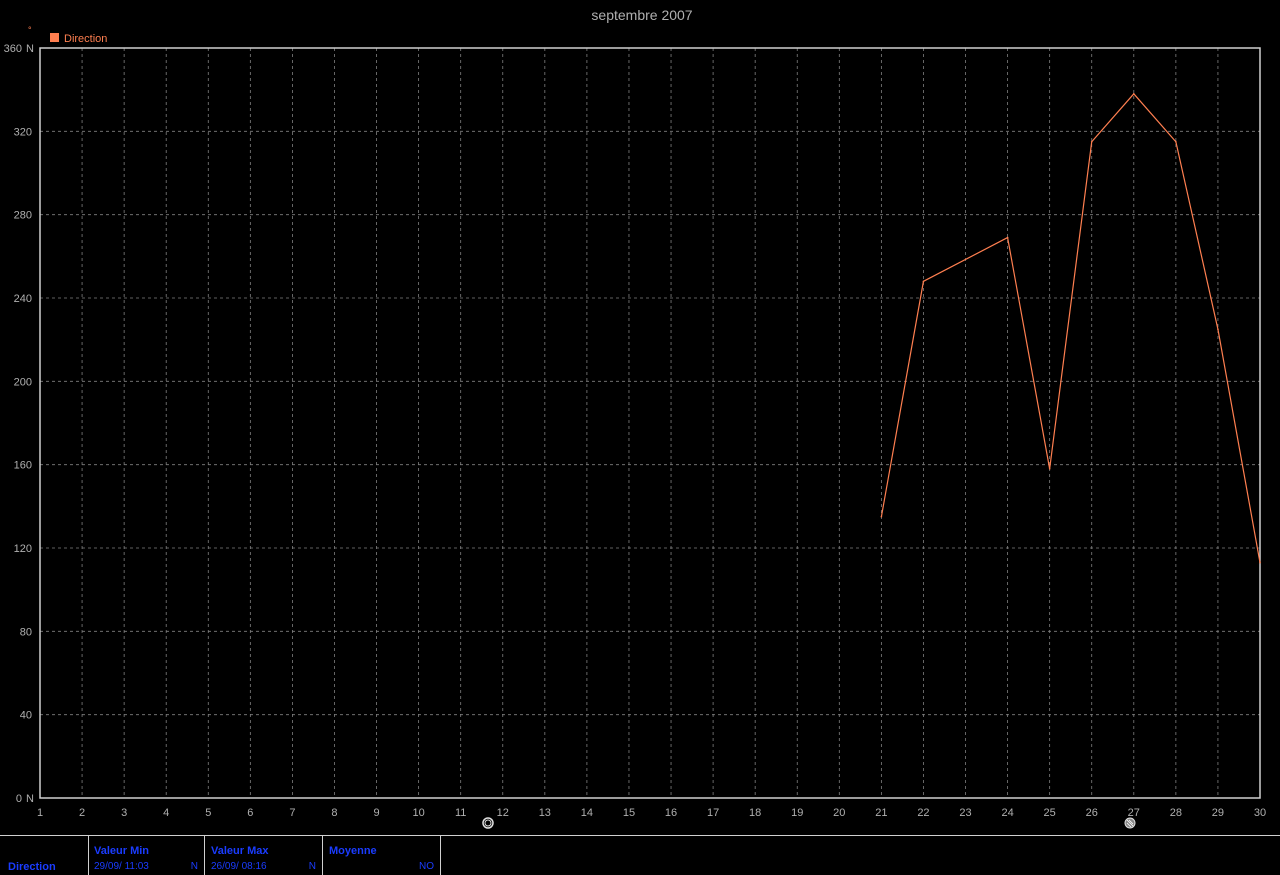 This screenshot has height=875, width=1280. I want to click on x-tick-label: 6, so click(250, 813).